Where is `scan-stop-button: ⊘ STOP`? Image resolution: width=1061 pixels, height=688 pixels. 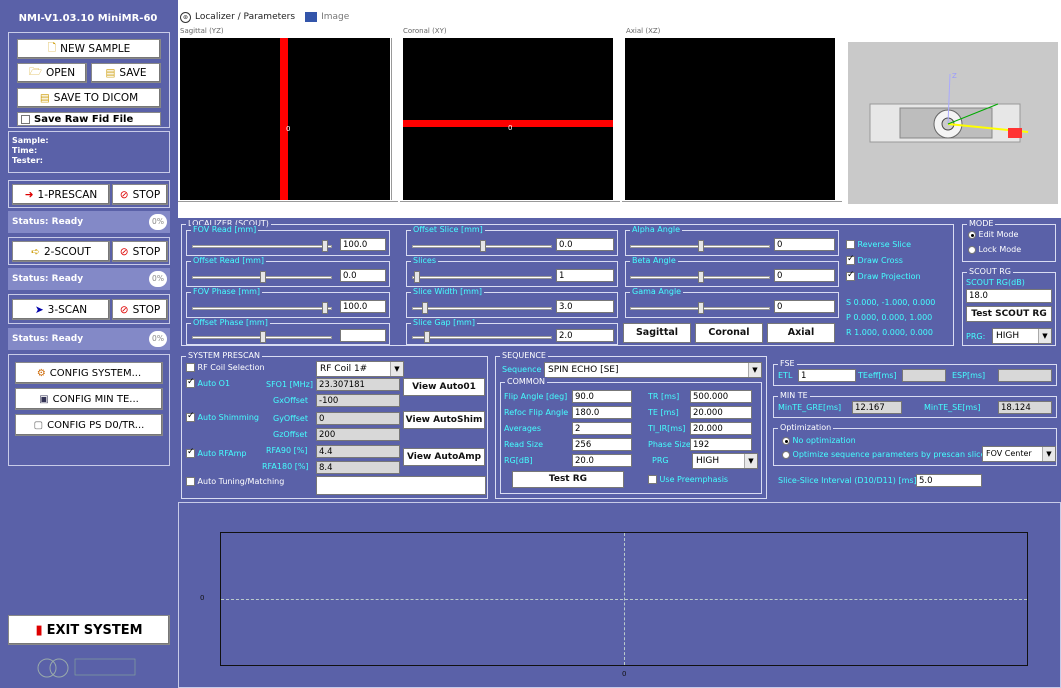 scan-stop-button: ⊘ STOP is located at coordinates (140, 309).